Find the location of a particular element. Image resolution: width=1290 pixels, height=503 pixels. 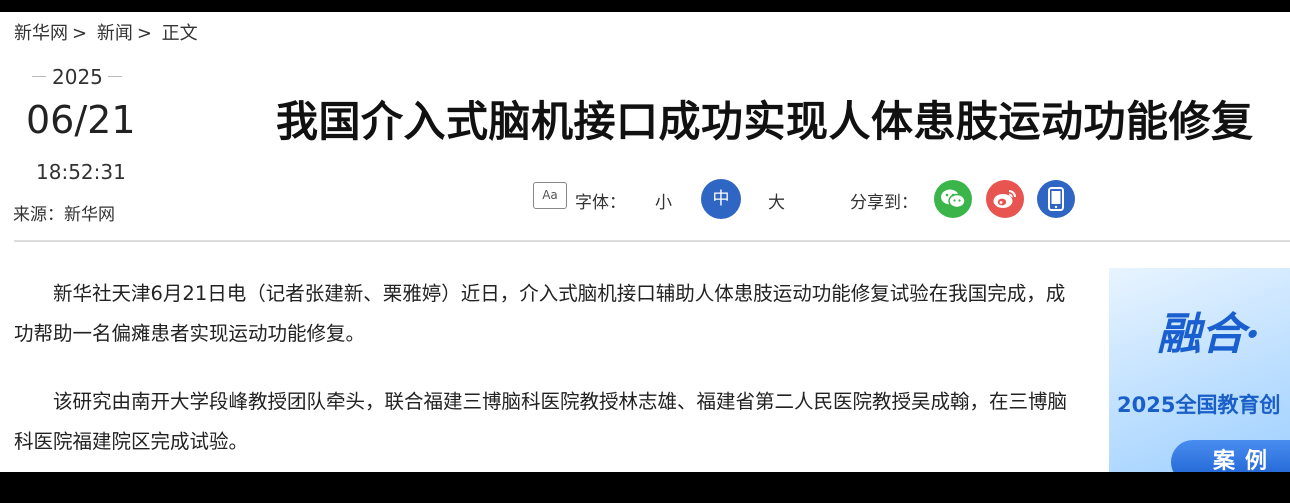

font-size-small-button: 小 is located at coordinates (663, 200).